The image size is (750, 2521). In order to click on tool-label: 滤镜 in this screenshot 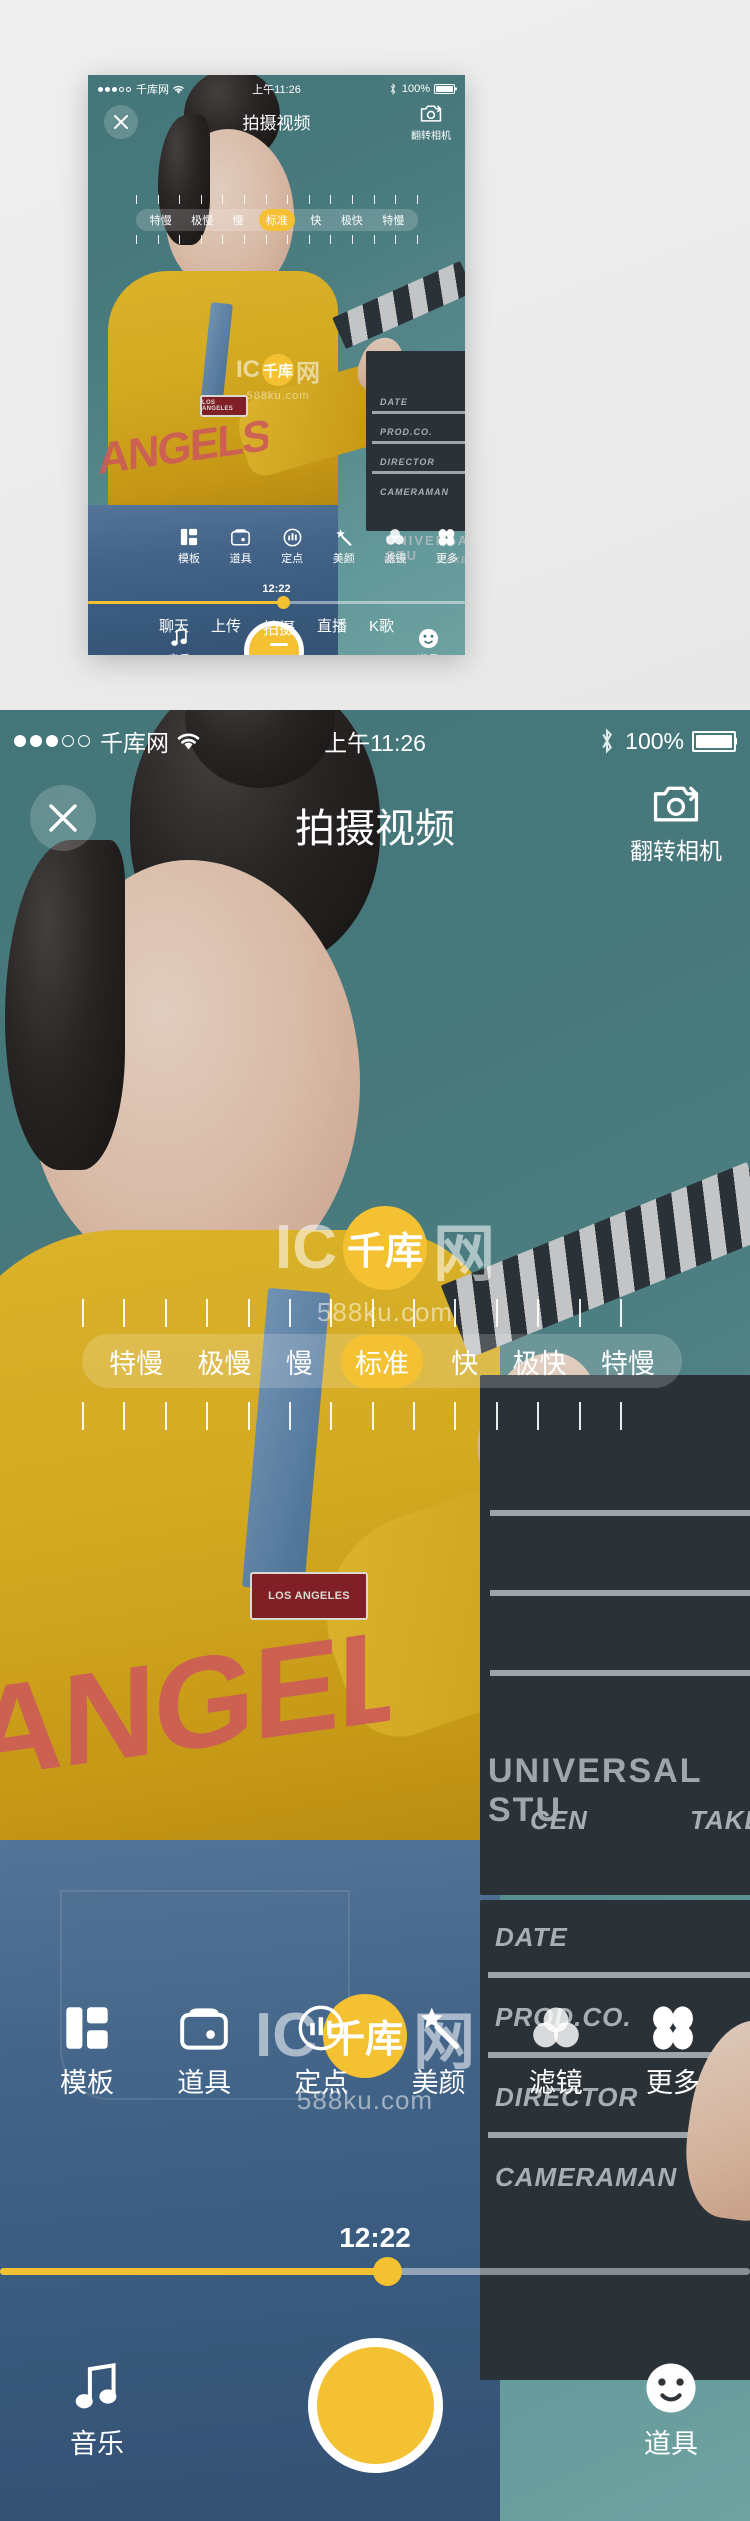, I will do `click(395, 559)`.